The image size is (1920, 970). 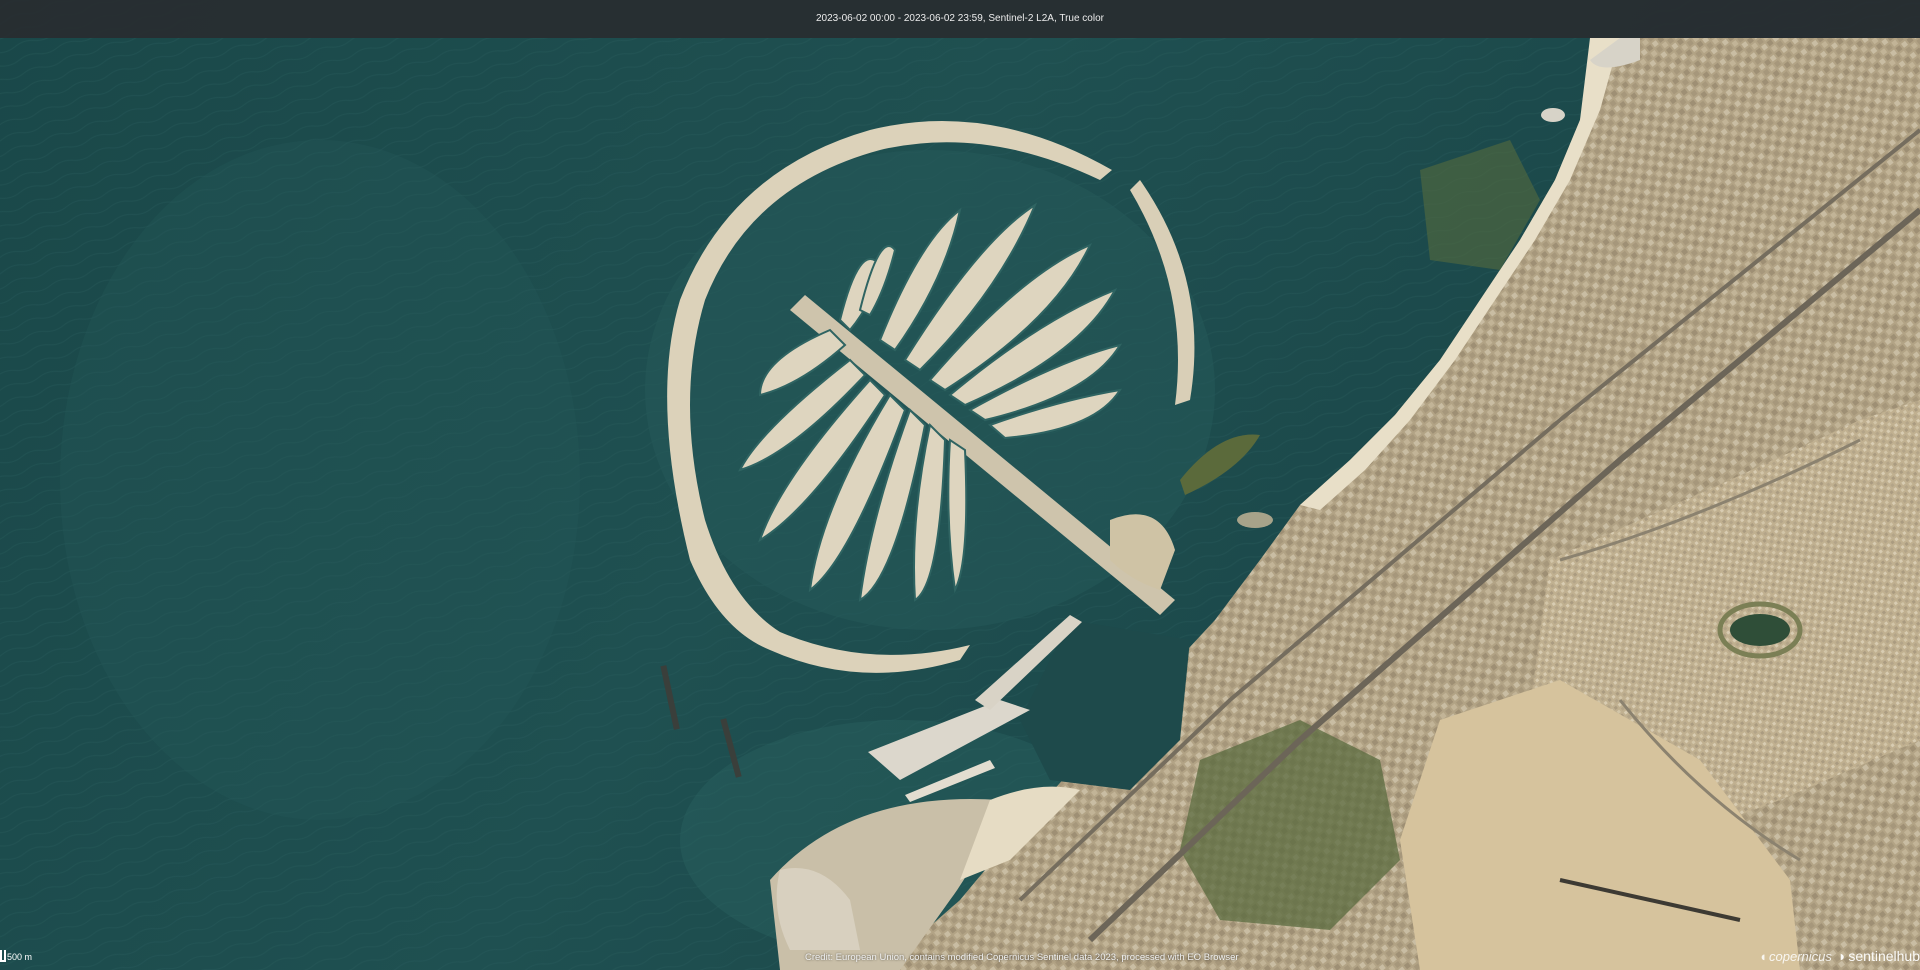 What do you see at coordinates (3, 956) in the screenshot?
I see `scale-bar` at bounding box center [3, 956].